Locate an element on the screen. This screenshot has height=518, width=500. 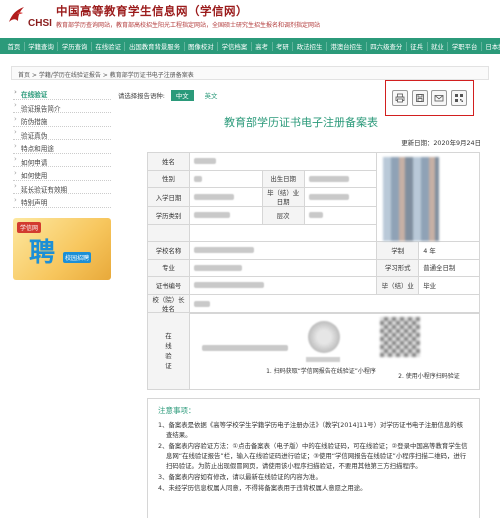
note-item-3: 3、备案表内容如有修改，请以最新在线验证的内容为准。 is located at coordinates (240, 477).